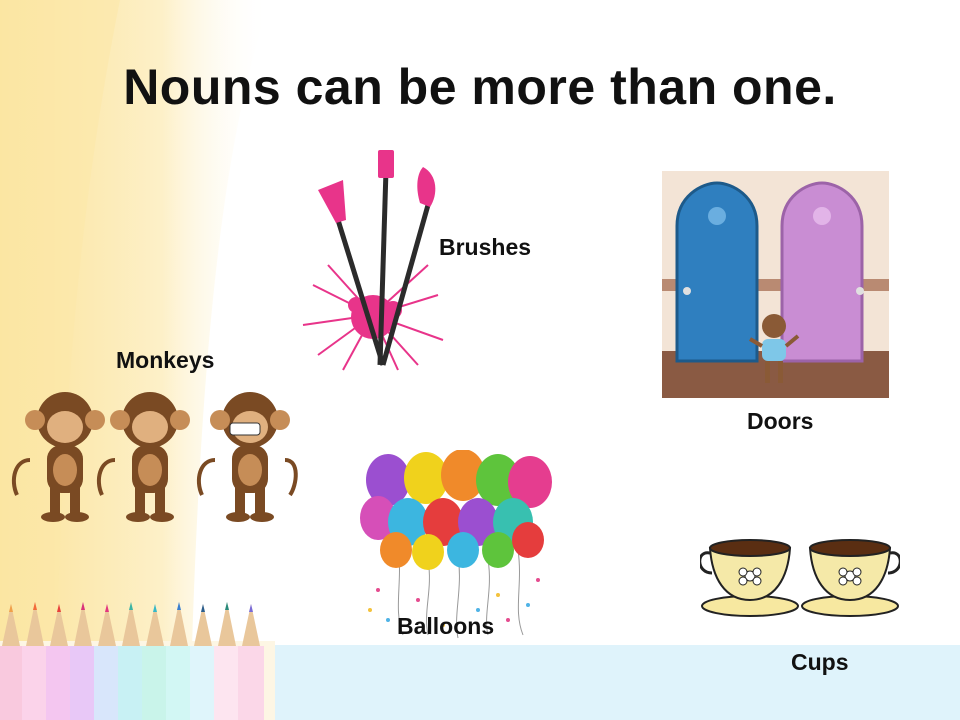 Image resolution: width=960 pixels, height=720 pixels. Describe the element at coordinates (820, 662) in the screenshot. I see `label-cups: Cups` at that location.